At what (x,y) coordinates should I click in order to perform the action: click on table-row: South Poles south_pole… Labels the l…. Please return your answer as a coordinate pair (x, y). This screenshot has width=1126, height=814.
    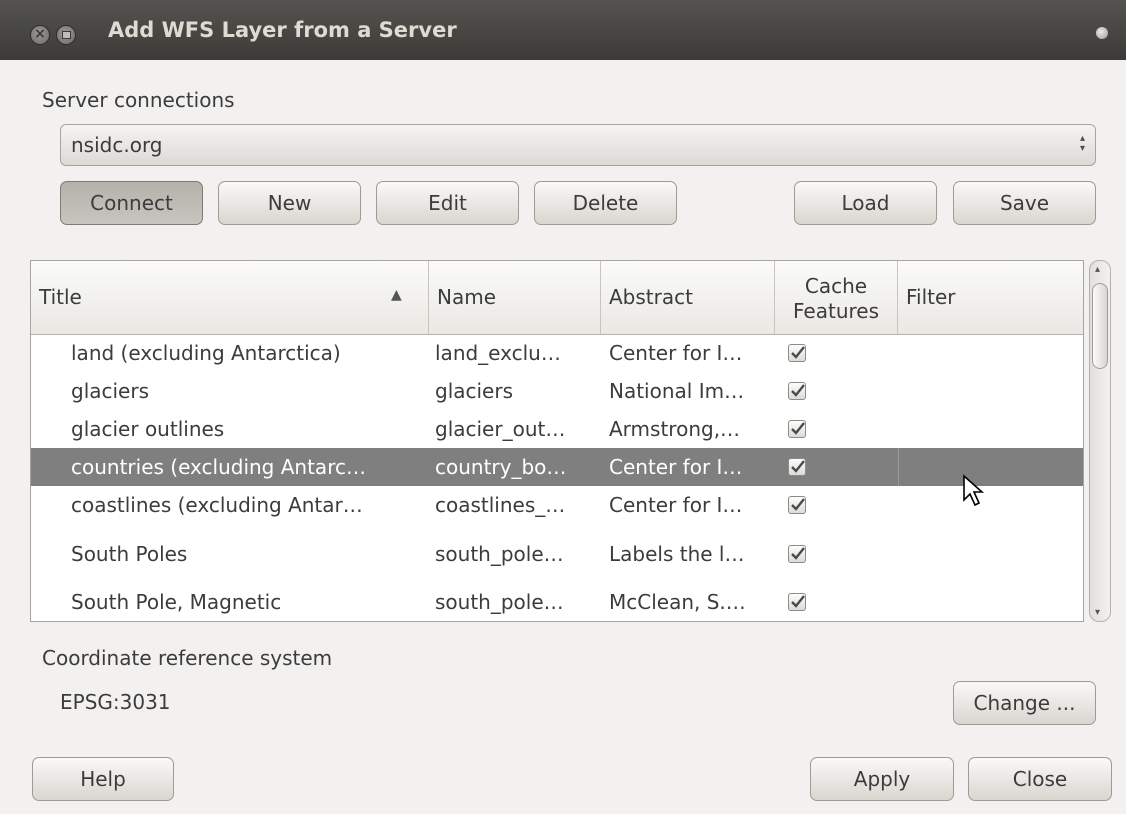
    Looking at the image, I should click on (557, 554).